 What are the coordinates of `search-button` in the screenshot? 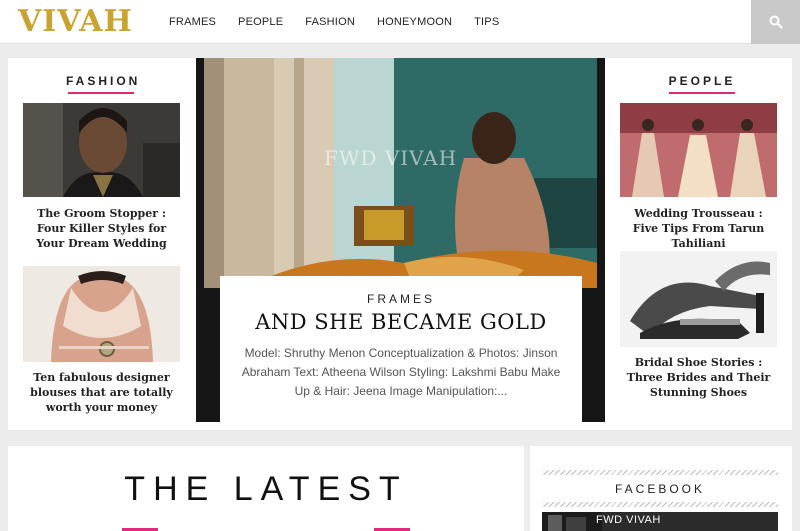 It's located at (775, 22).